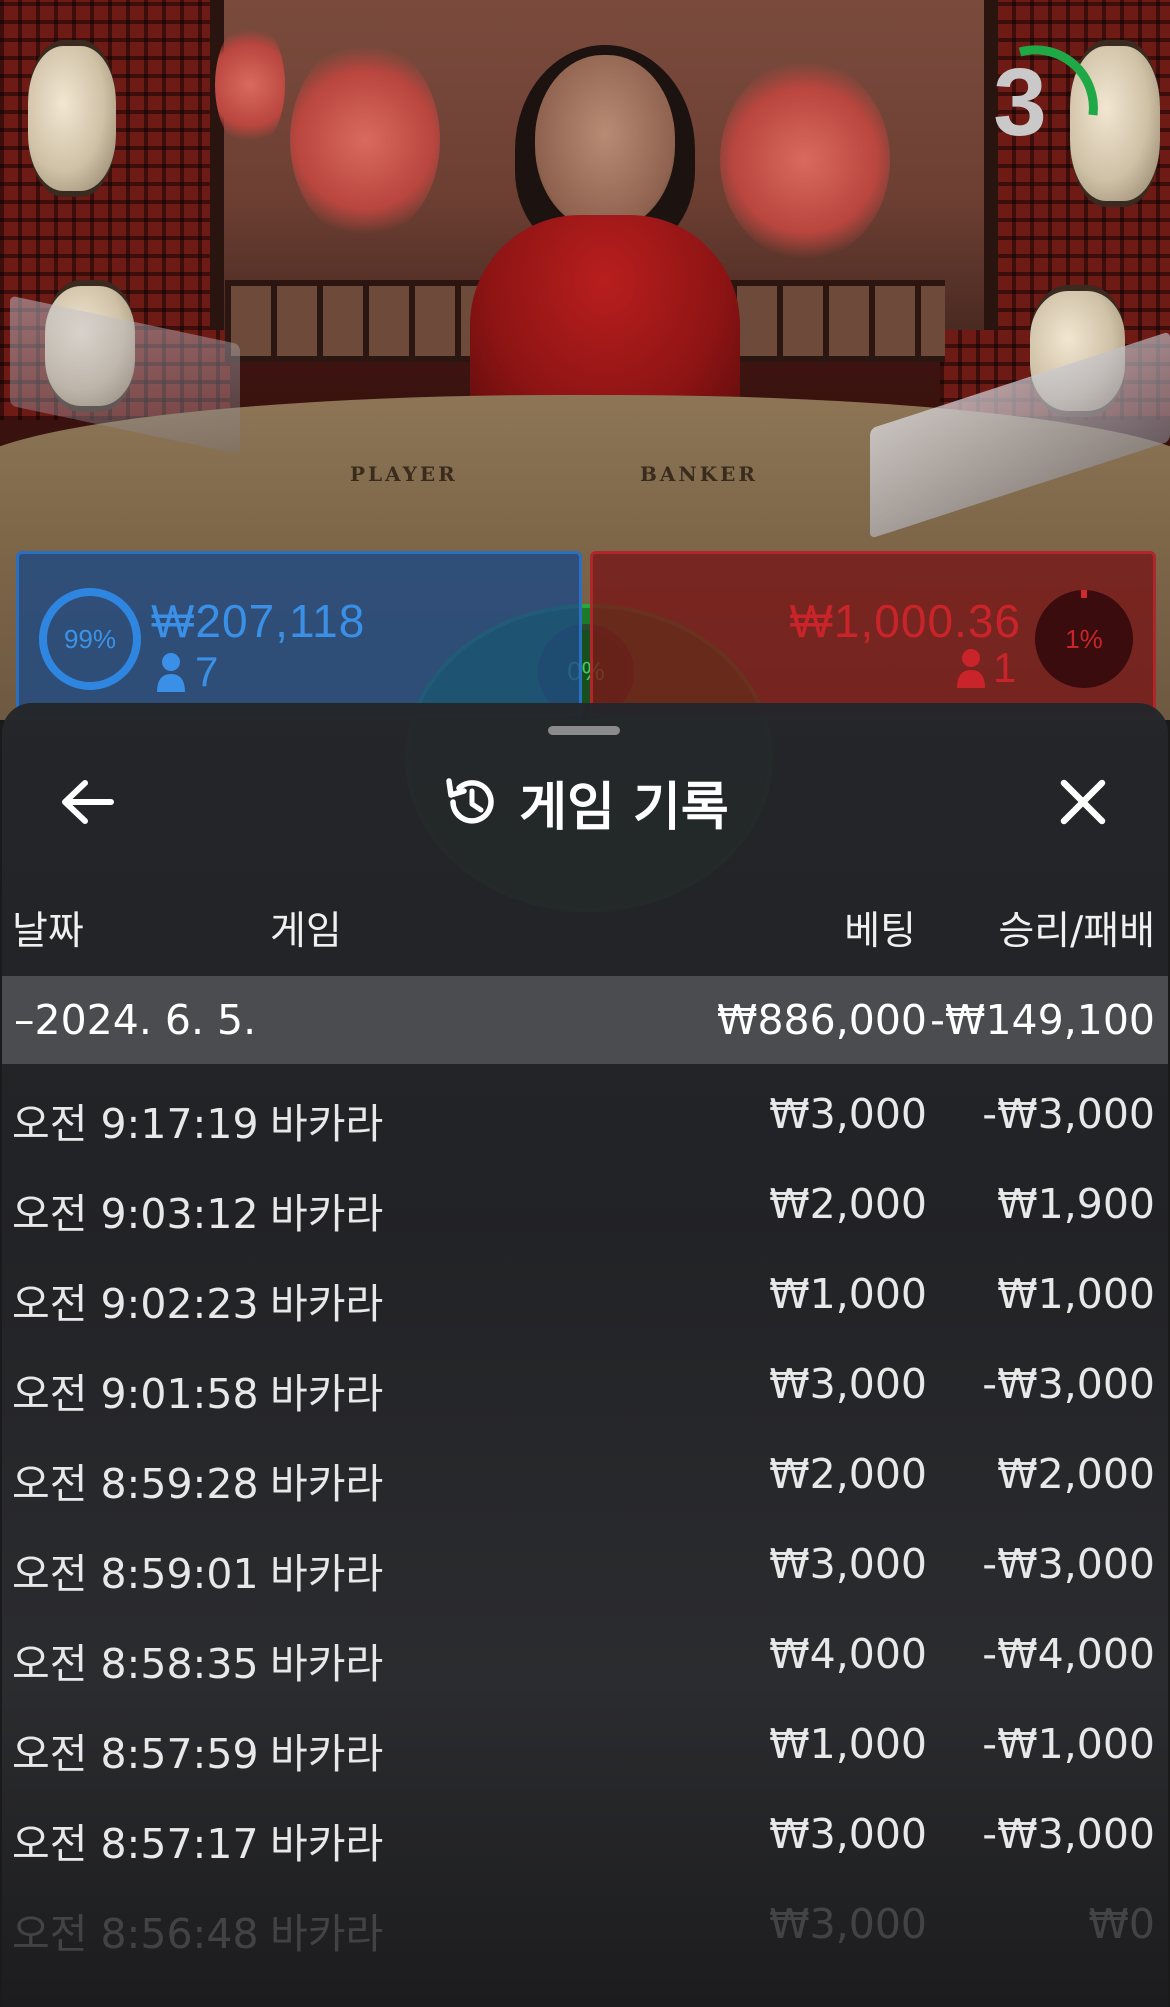 This screenshot has height=2007, width=1170. Describe the element at coordinates (1076, 1294) in the screenshot. I see `row-result: ₩1,000` at that location.